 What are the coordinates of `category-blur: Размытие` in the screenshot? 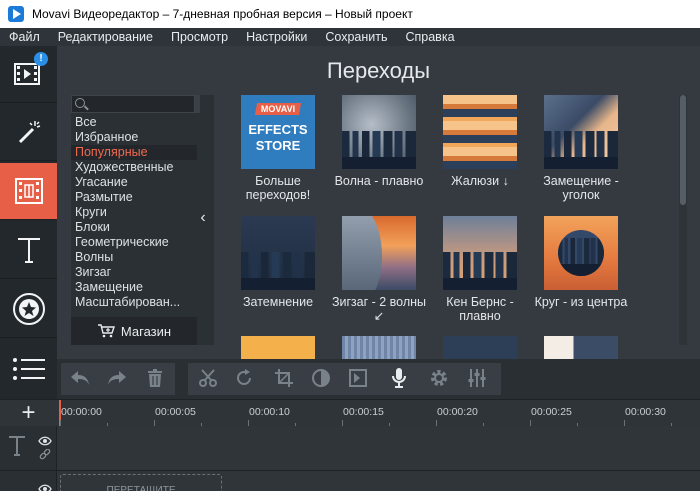 It's located at (134, 197).